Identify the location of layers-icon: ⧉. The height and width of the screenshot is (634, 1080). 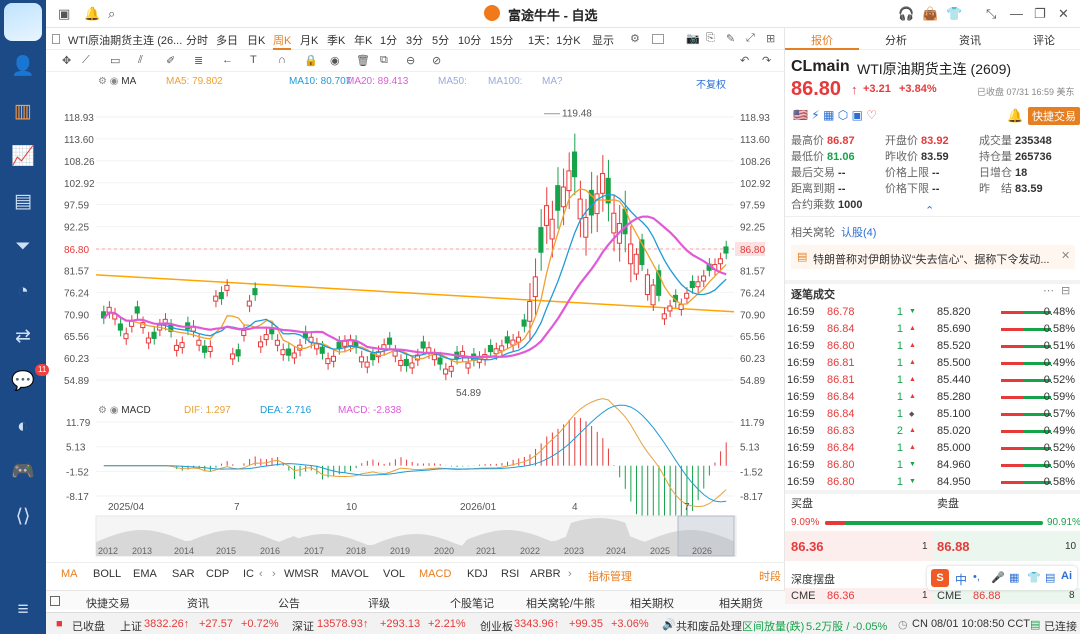
(384, 60).